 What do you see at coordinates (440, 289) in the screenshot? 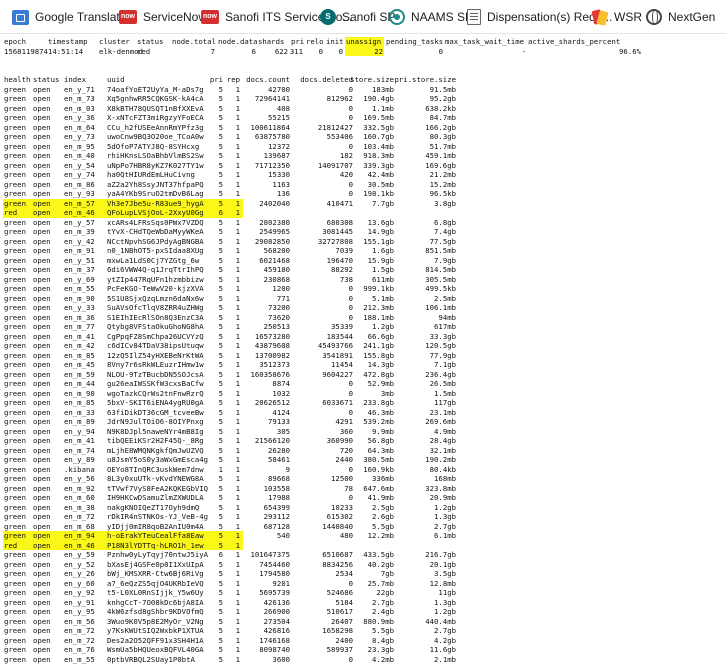
I see `table-cell: 499.5kb` at bounding box center [440, 289].